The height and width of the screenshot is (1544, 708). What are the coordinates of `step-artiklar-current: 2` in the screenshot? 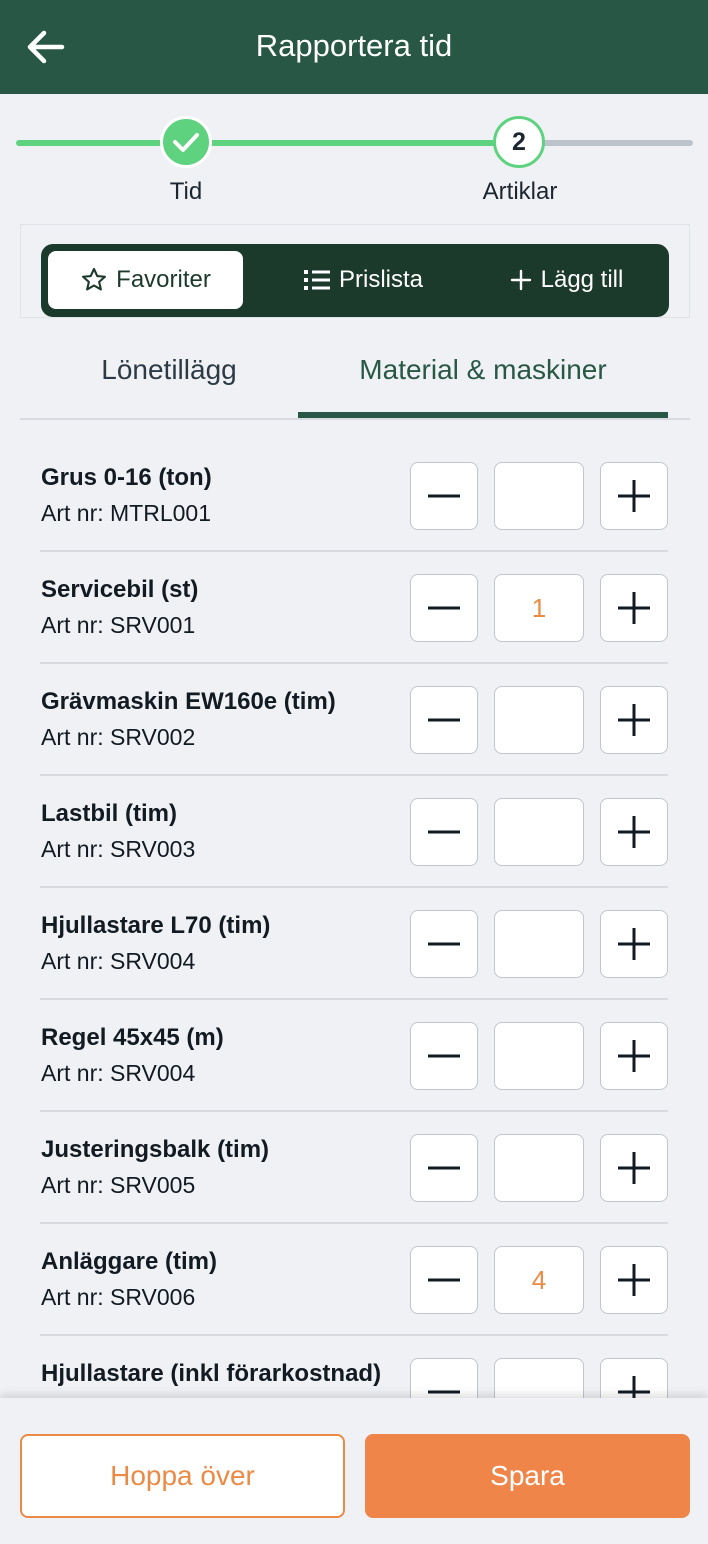 It's located at (519, 142).